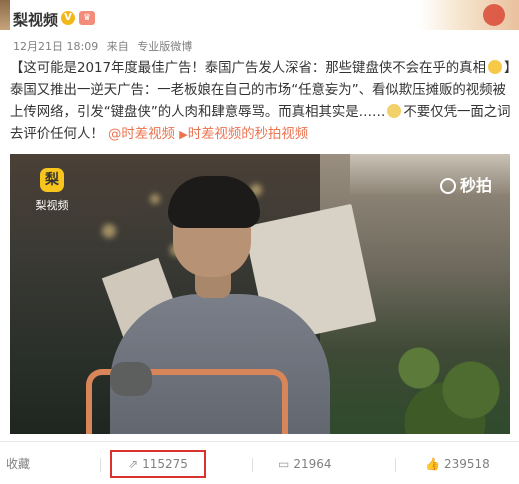 This screenshot has width=519, height=484. What do you see at coordinates (394, 111) in the screenshot?
I see `sad-emoji-icon` at bounding box center [394, 111].